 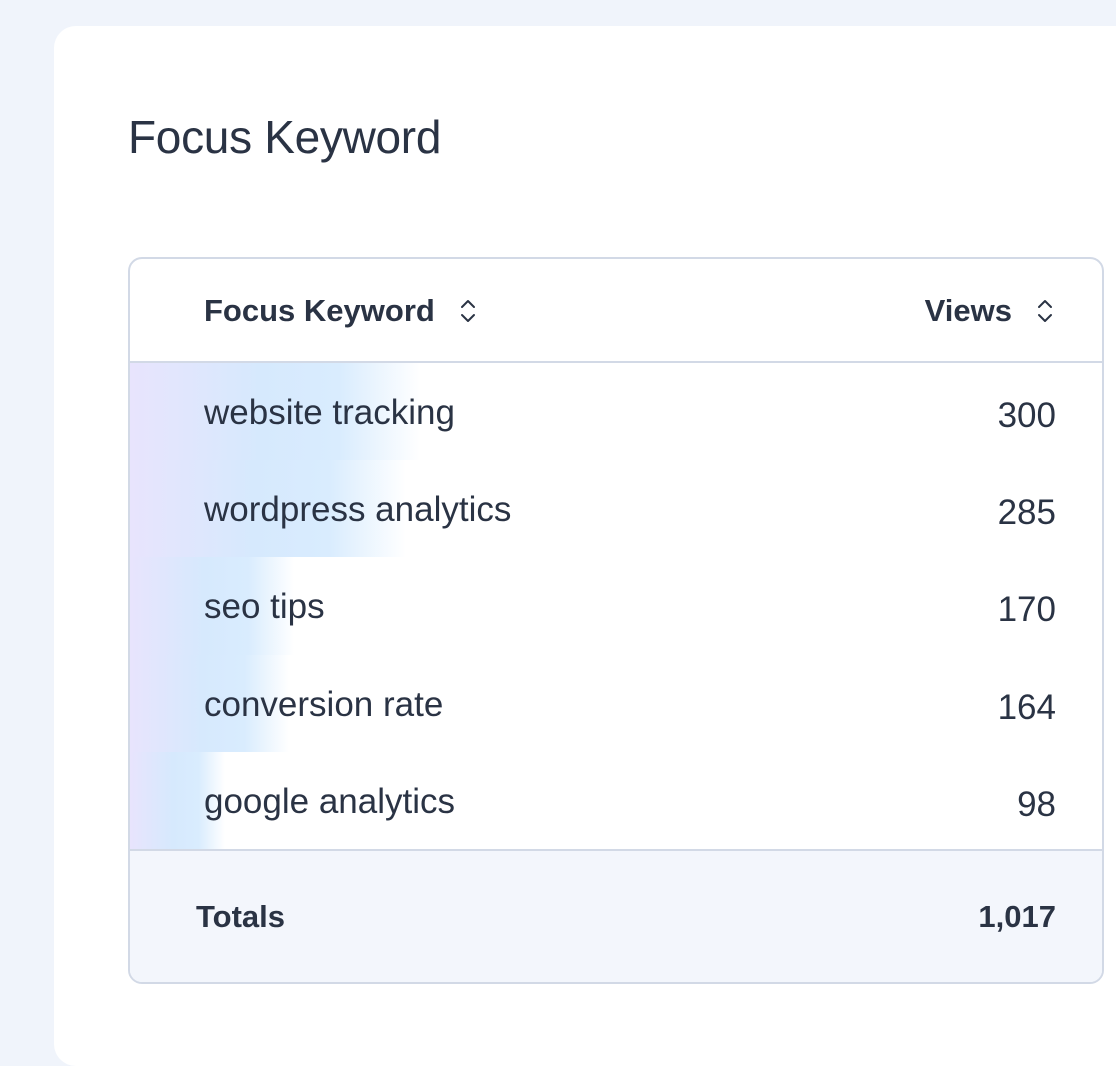 I want to click on column-header-label: Views, so click(x=968, y=310).